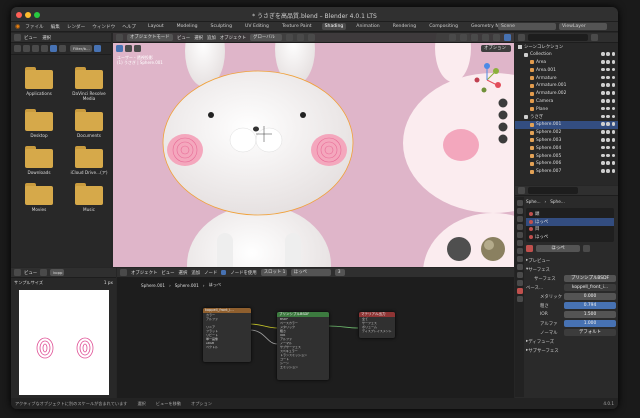 The width and height of the screenshot is (640, 418). Describe the element at coordinates (367, 26) in the screenshot. I see `tab-animation: Animation` at that location.